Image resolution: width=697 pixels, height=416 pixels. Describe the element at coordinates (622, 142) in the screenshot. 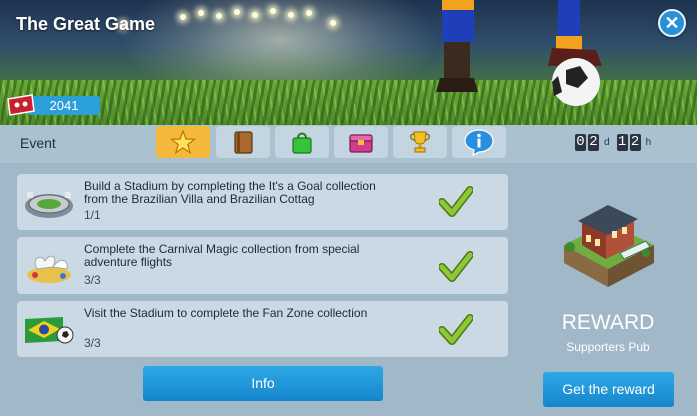

I see `timer-hours-digit: 1` at that location.